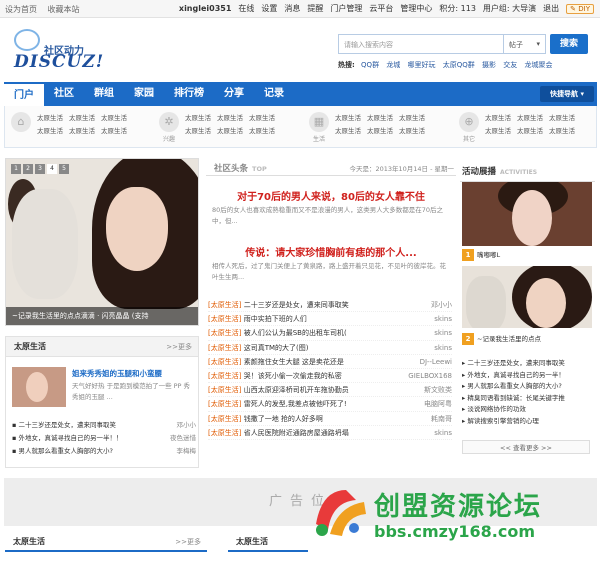 Image resolution: width=600 pixels, height=561 pixels. What do you see at coordinates (430, 376) in the screenshot?
I see `post-author: GIELBOX168` at bounding box center [430, 376].